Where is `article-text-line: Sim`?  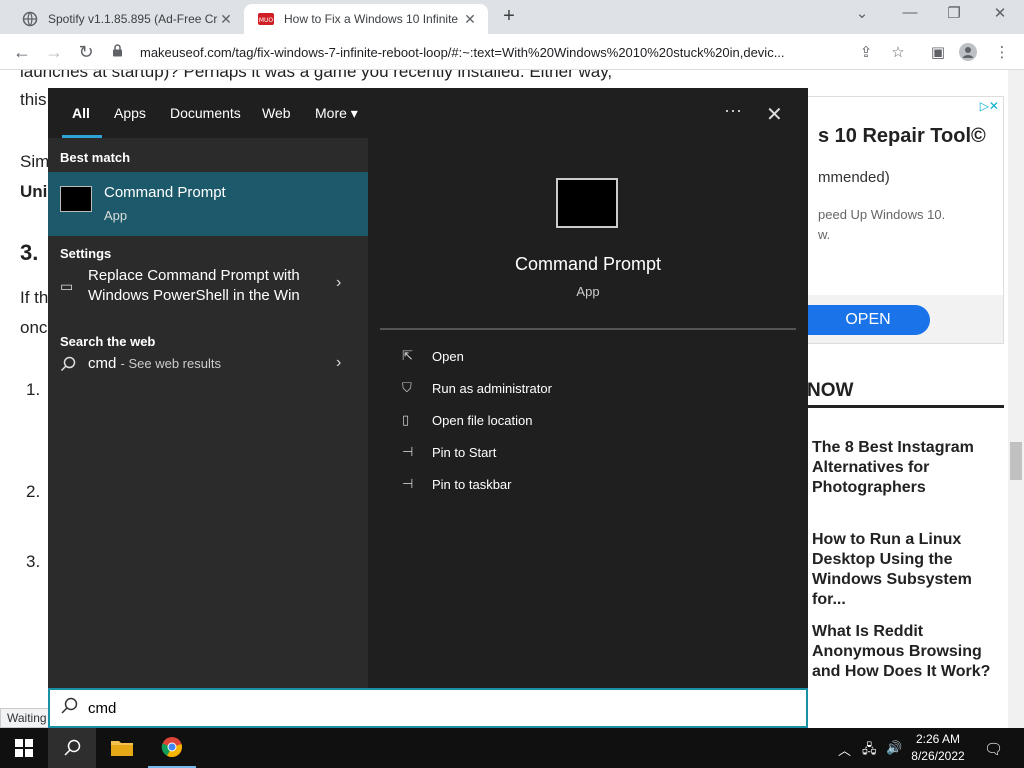 article-text-line: Sim is located at coordinates (35, 161).